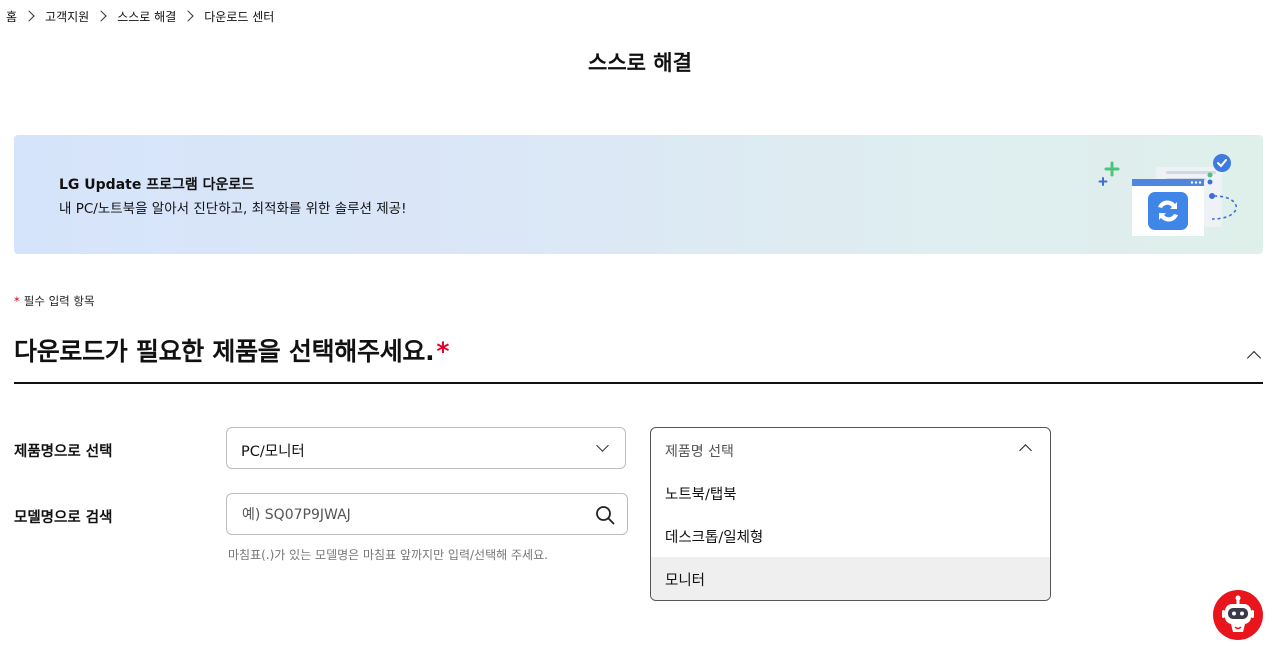 Image resolution: width=1280 pixels, height=646 pixels. Describe the element at coordinates (412, 515) in the screenshot. I see `model-search-input` at that location.